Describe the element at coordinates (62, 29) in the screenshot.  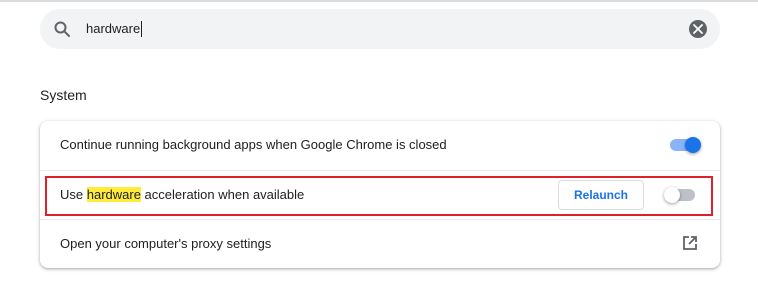
I see `search-icon` at that location.